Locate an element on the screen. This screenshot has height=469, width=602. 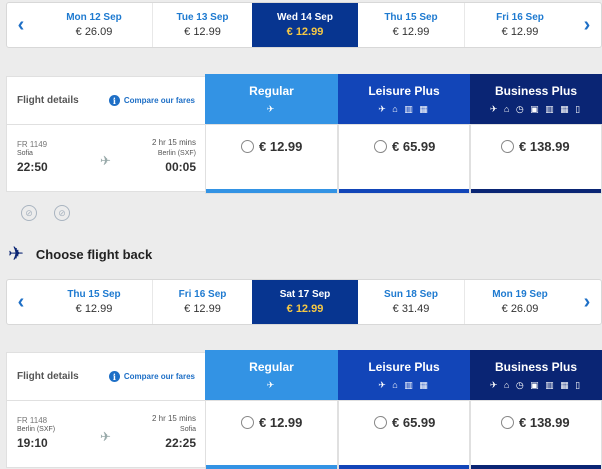
destination-city: Sofia is located at coordinates (188, 429).